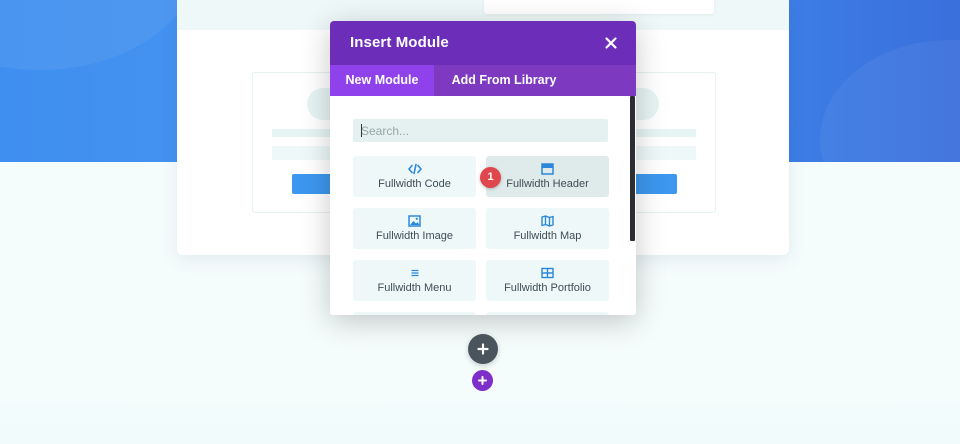 Image resolution: width=960 pixels, height=444 pixels. I want to click on module-label: Fullwidth Menu, so click(414, 288).